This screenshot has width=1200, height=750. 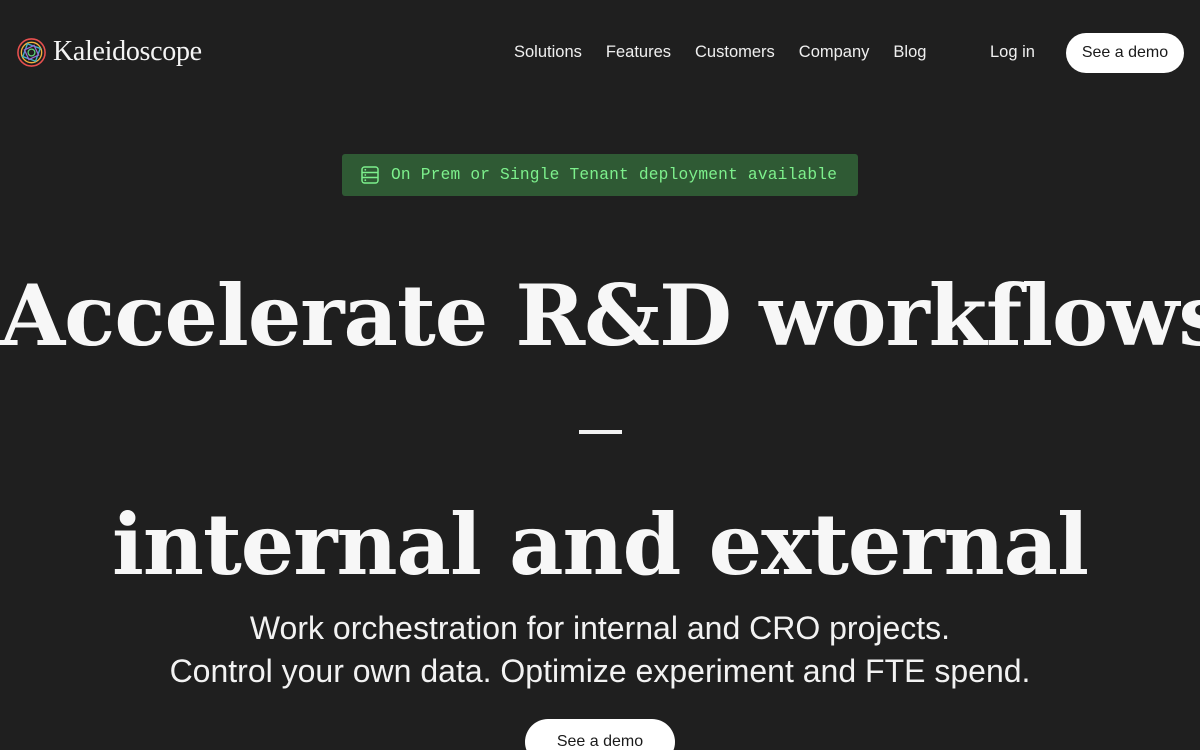 What do you see at coordinates (909, 52) in the screenshot?
I see `nav-link-blog: Blog` at bounding box center [909, 52].